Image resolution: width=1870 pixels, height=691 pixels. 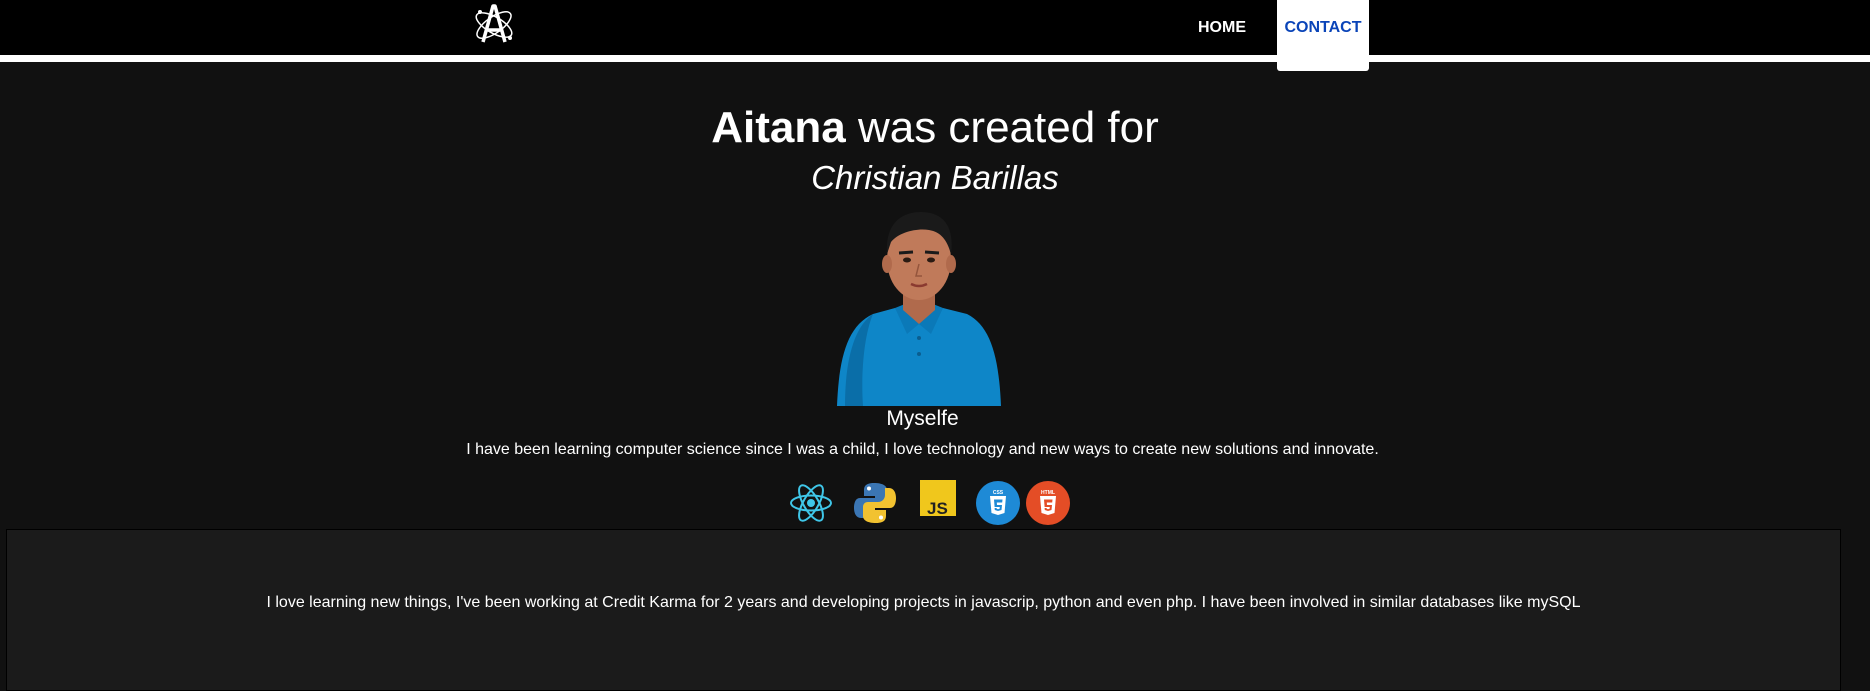 What do you see at coordinates (1048, 503) in the screenshot?
I see `html5-icon: HTML` at bounding box center [1048, 503].